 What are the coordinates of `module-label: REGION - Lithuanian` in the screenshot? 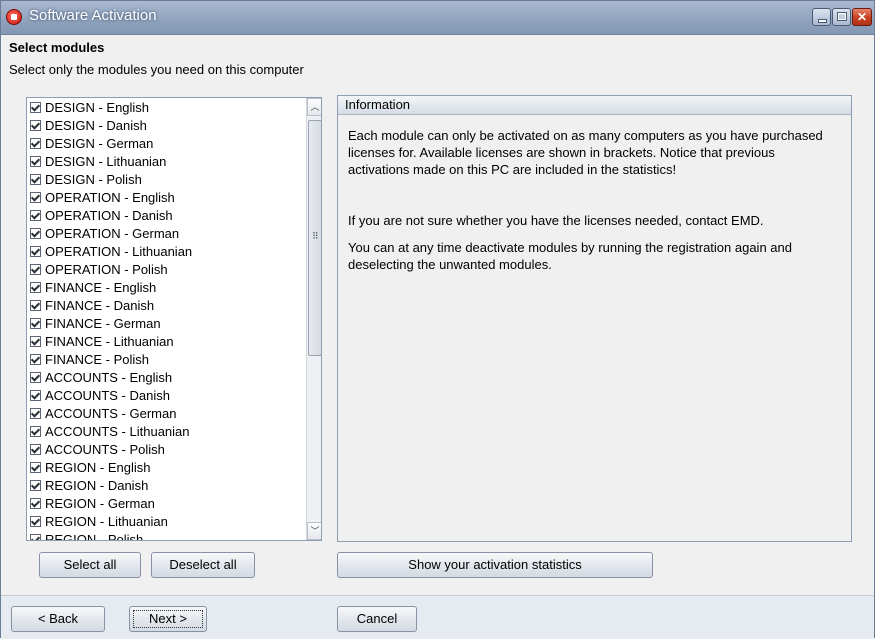 It's located at (106, 521).